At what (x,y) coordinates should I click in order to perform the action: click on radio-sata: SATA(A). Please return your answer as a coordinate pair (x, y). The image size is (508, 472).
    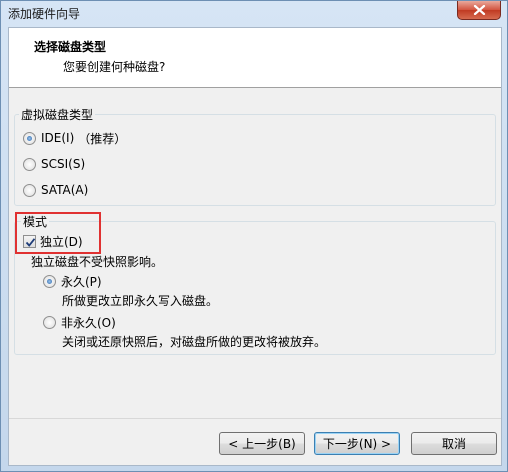
    Looking at the image, I should click on (55, 190).